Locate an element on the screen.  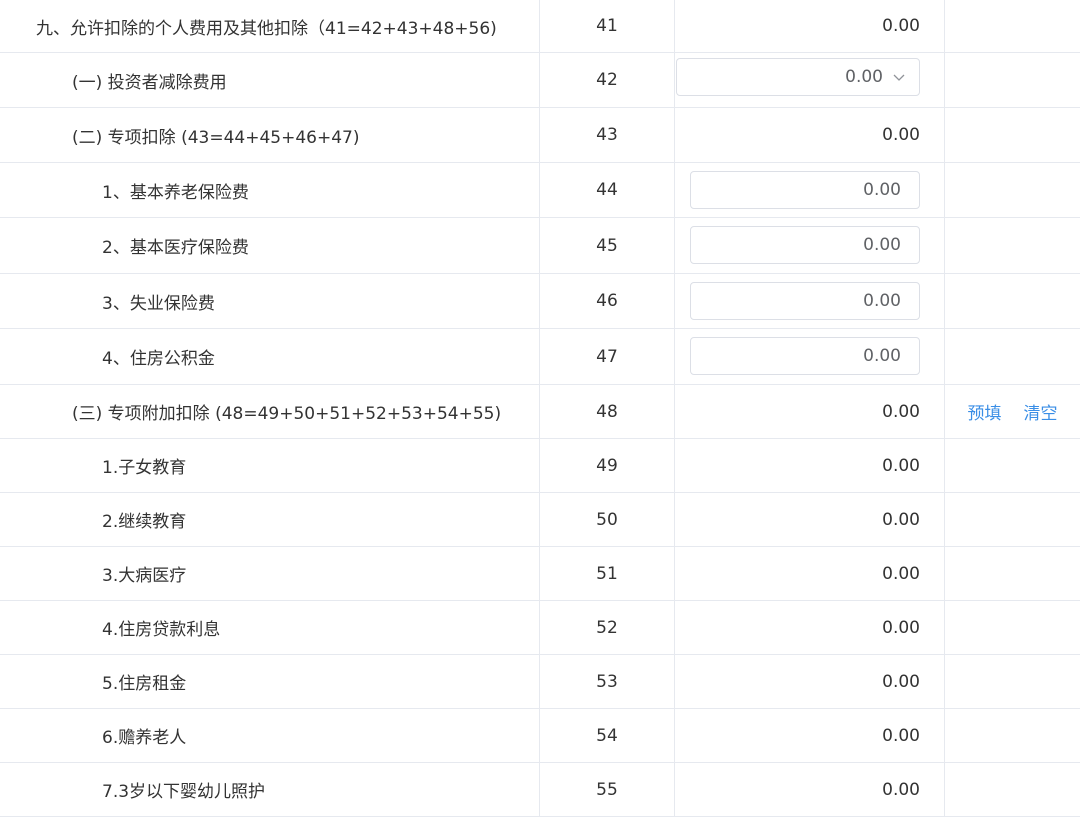
row-label: 3.大病医疗 is located at coordinates (270, 573).